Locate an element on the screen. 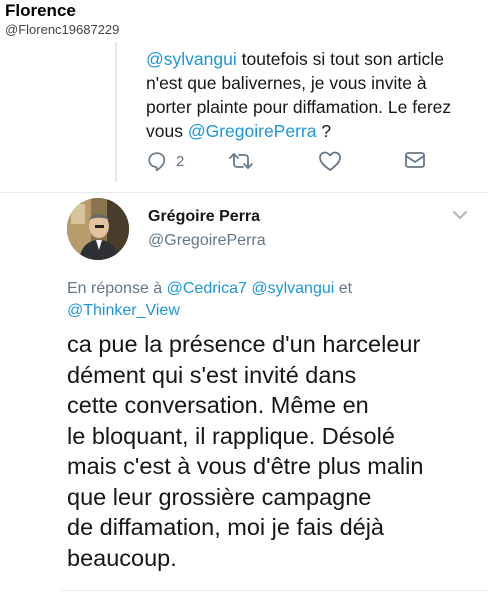 The height and width of the screenshot is (593, 488). tweet-line: le bloquant, il rapplique. Désolé is located at coordinates (231, 435).